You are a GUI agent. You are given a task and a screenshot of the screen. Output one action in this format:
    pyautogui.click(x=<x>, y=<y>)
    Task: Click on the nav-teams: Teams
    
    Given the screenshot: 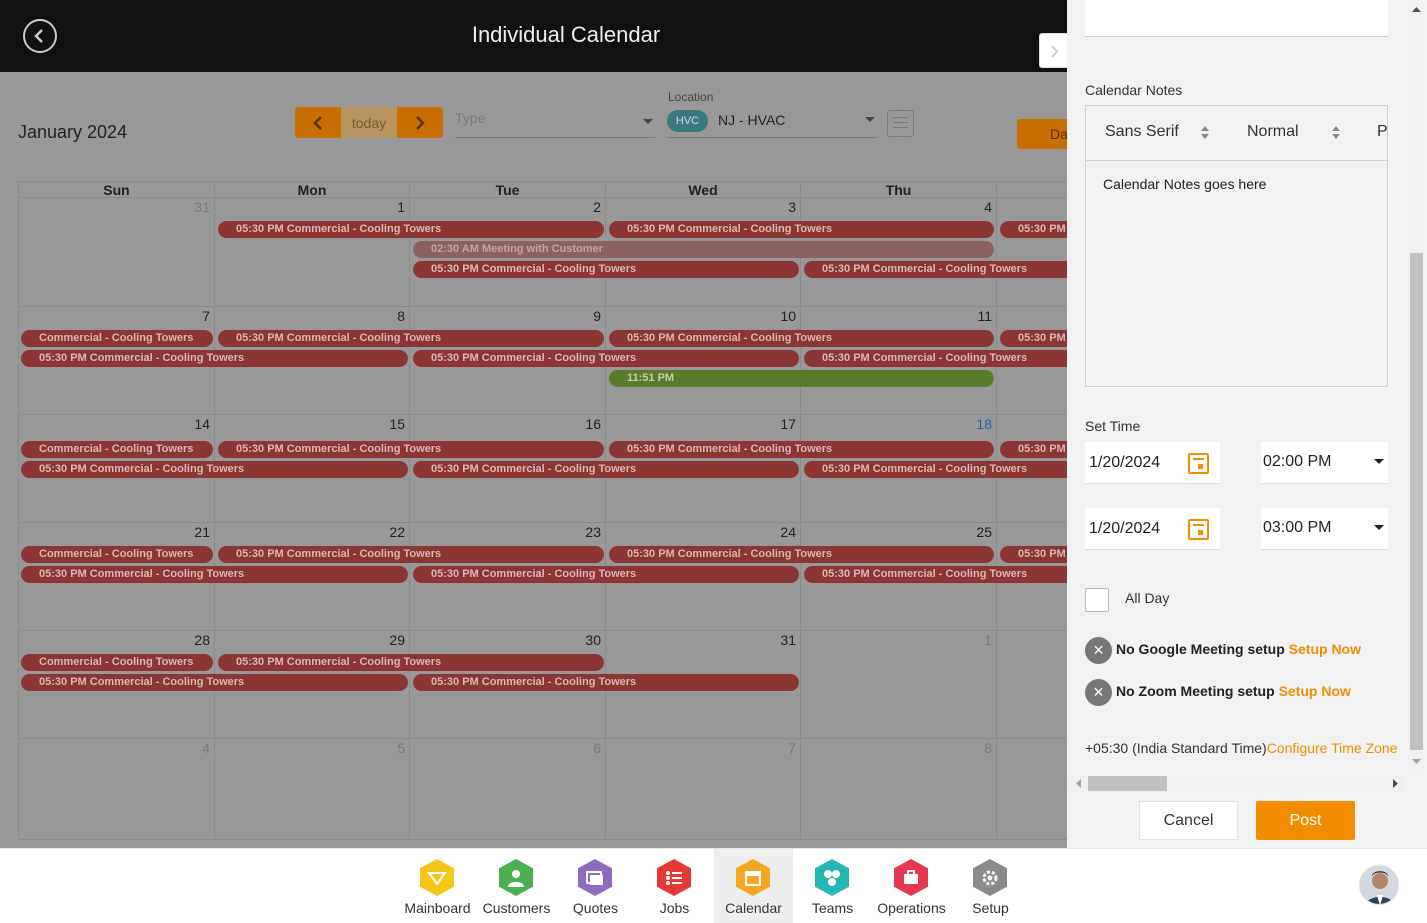 What is the action you would take?
    pyautogui.click(x=832, y=886)
    